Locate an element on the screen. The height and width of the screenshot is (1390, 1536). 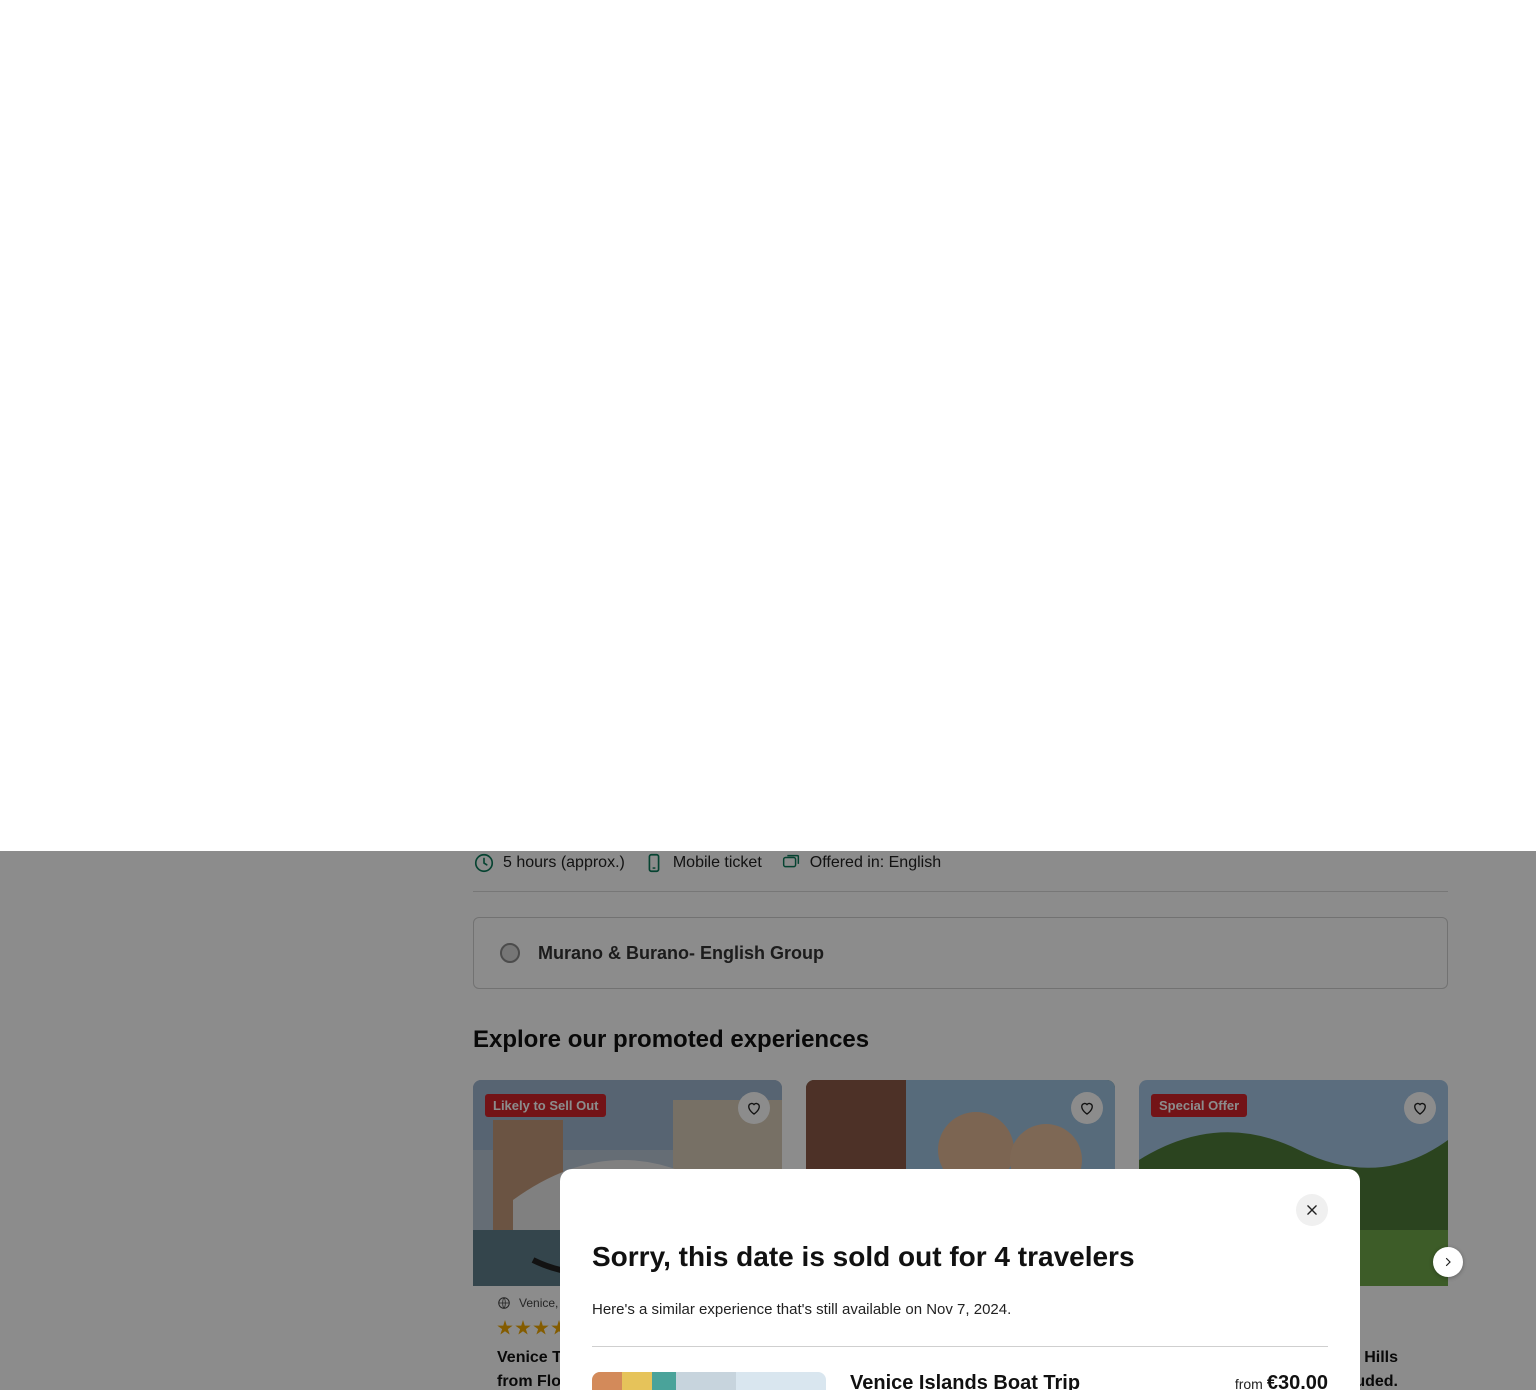
close-icon is located at coordinates (1312, 1210).